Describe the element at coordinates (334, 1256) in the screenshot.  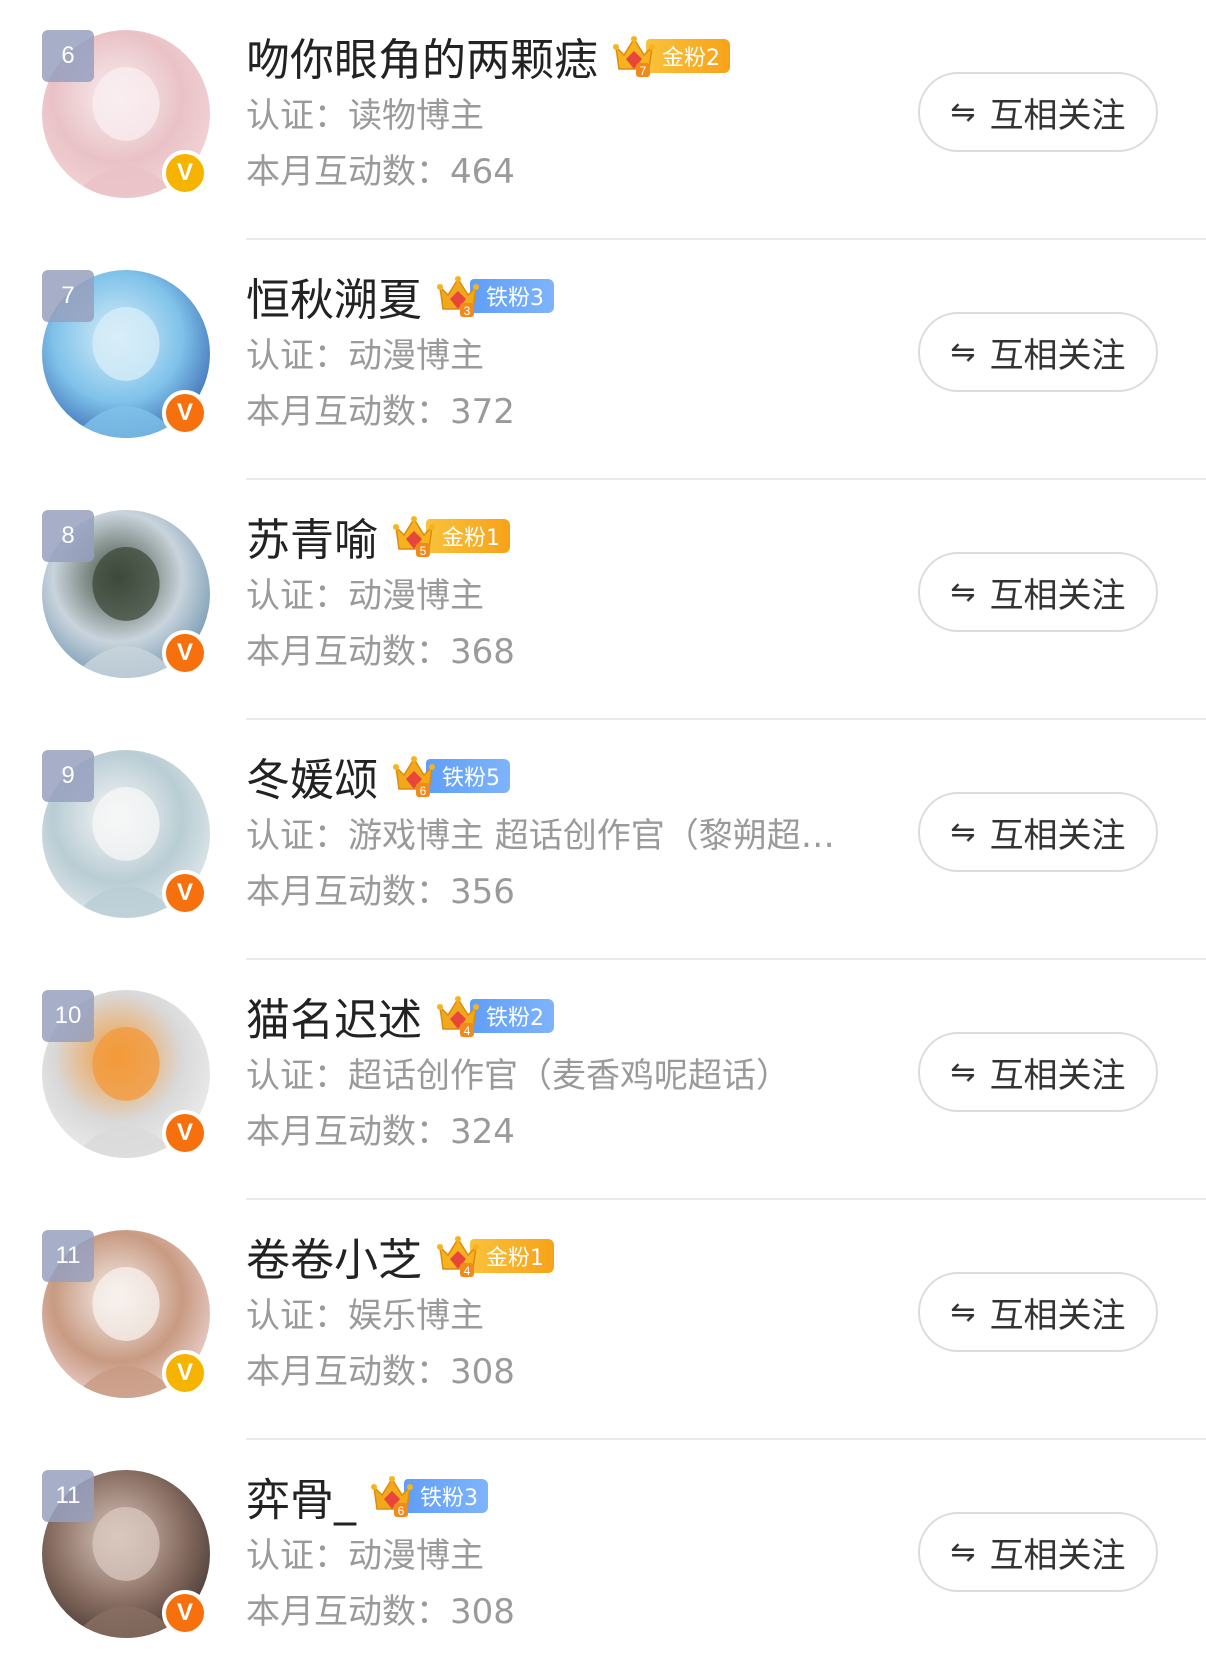
I see `user-name: 卷卷小芝` at that location.